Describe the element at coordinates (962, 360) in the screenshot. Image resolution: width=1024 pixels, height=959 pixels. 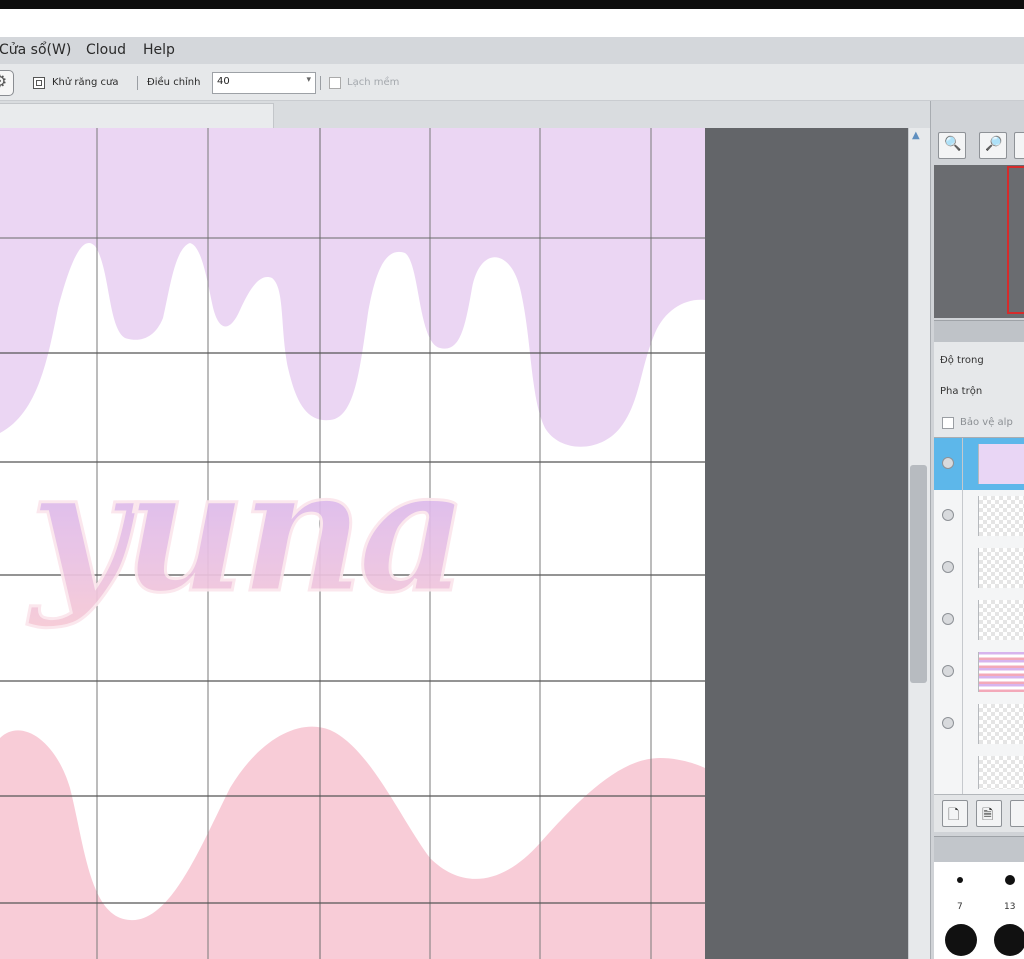
I see `opacity-label: Độ trong` at that location.